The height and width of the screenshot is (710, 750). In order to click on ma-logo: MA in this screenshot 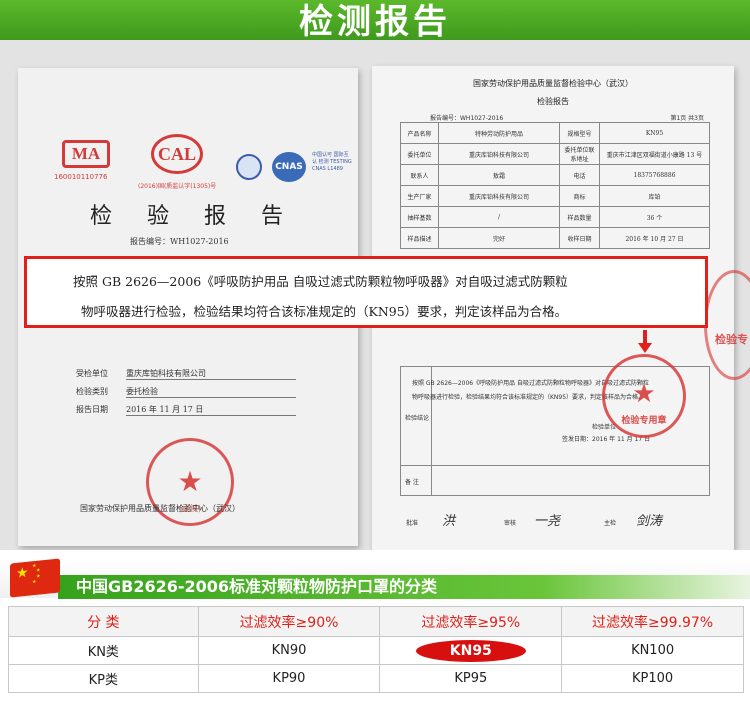, I will do `click(86, 154)`.